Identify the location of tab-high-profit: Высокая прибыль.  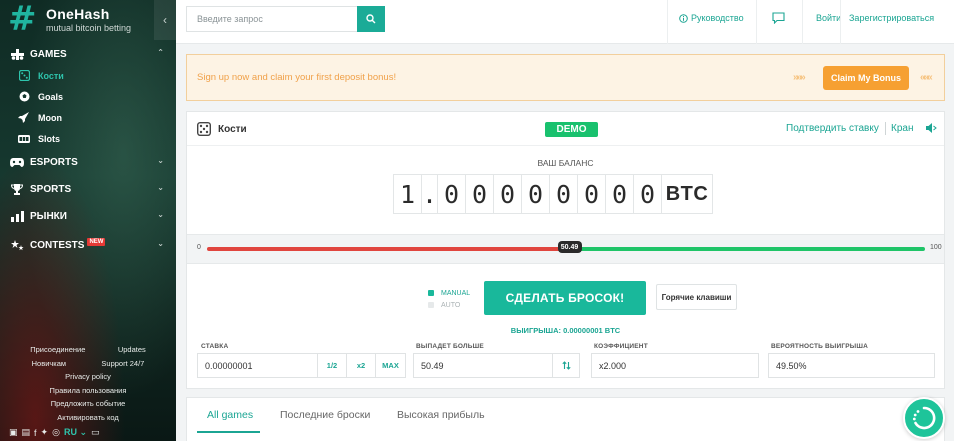
(441, 415).